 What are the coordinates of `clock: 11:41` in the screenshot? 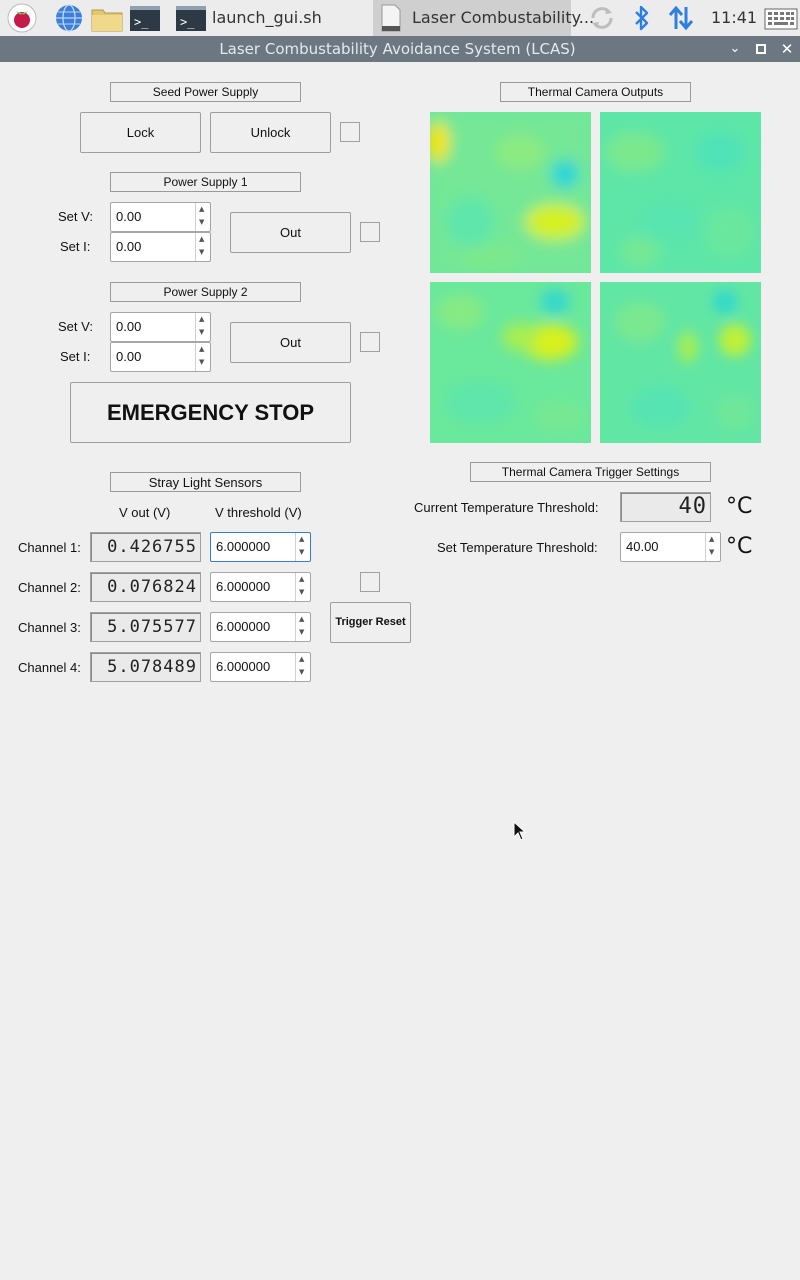 It's located at (734, 18).